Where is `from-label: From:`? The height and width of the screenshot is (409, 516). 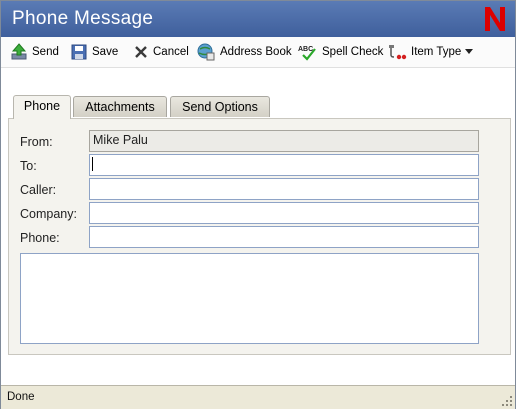
from-label: From: is located at coordinates (36, 142).